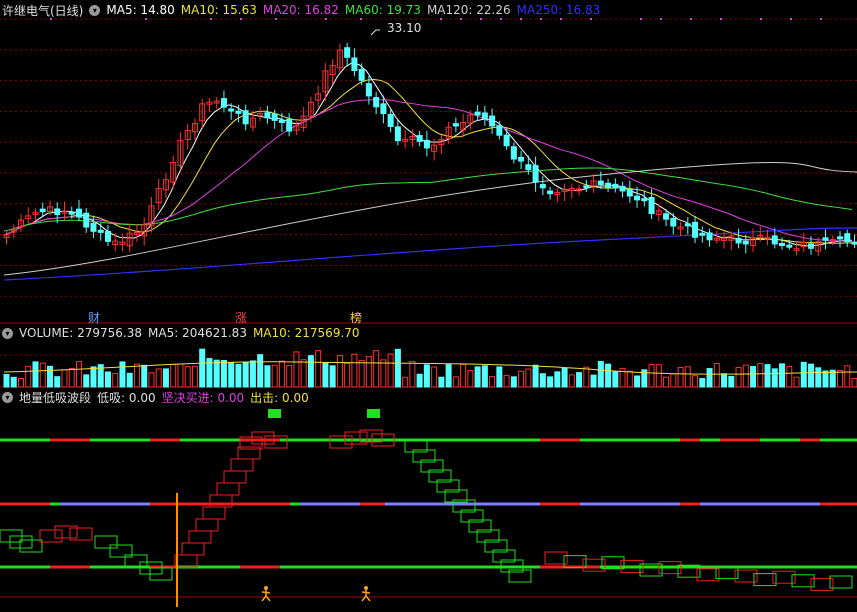 Image resolution: width=857 pixels, height=612 pixels. What do you see at coordinates (95, 10) in the screenshot?
I see `settings-circle-icon: ▾` at bounding box center [95, 10].